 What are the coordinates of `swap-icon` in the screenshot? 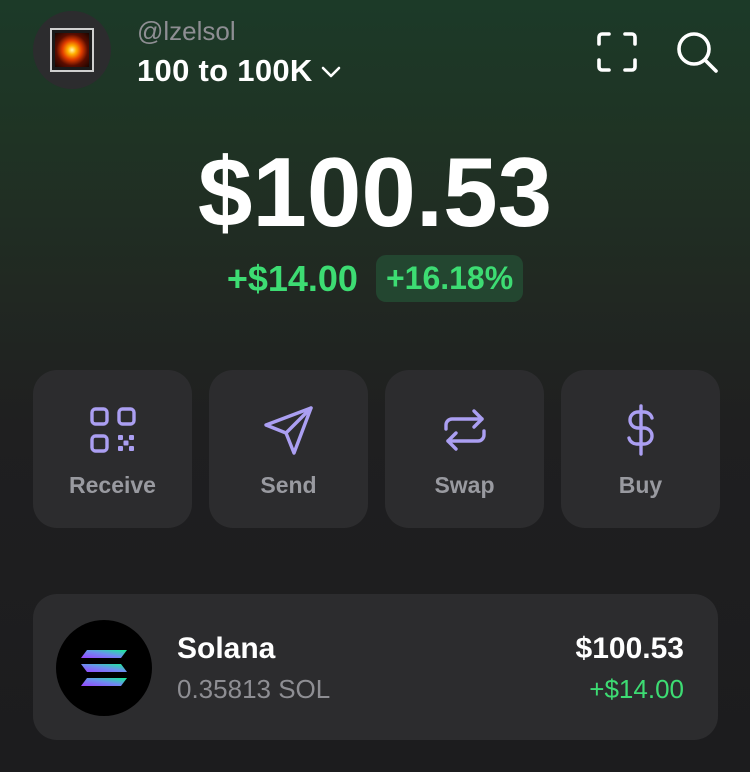 It's located at (464, 430).